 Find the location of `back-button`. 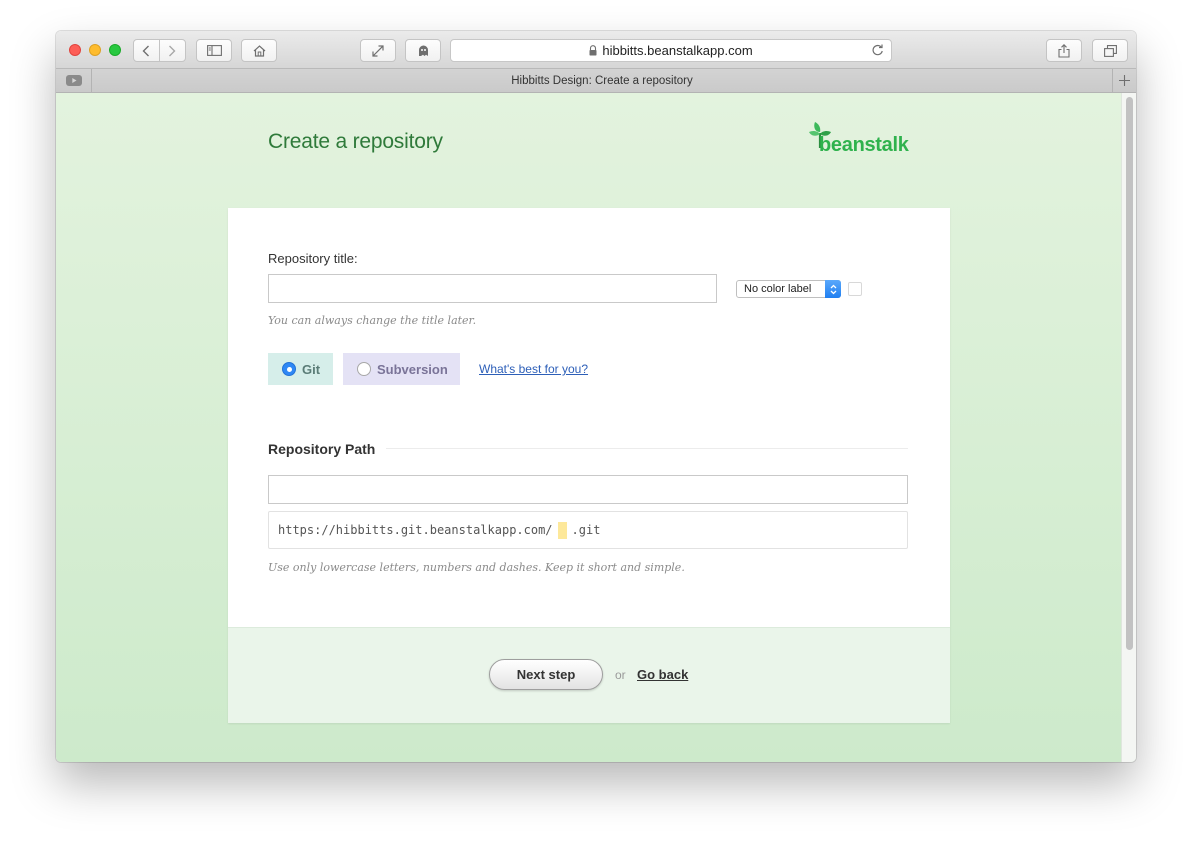

back-button is located at coordinates (147, 50).